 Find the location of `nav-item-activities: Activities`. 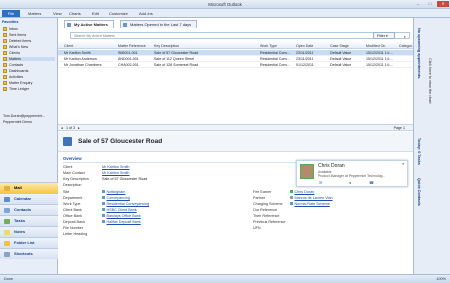

nav-item-activities: Activities is located at coordinates (13, 77).